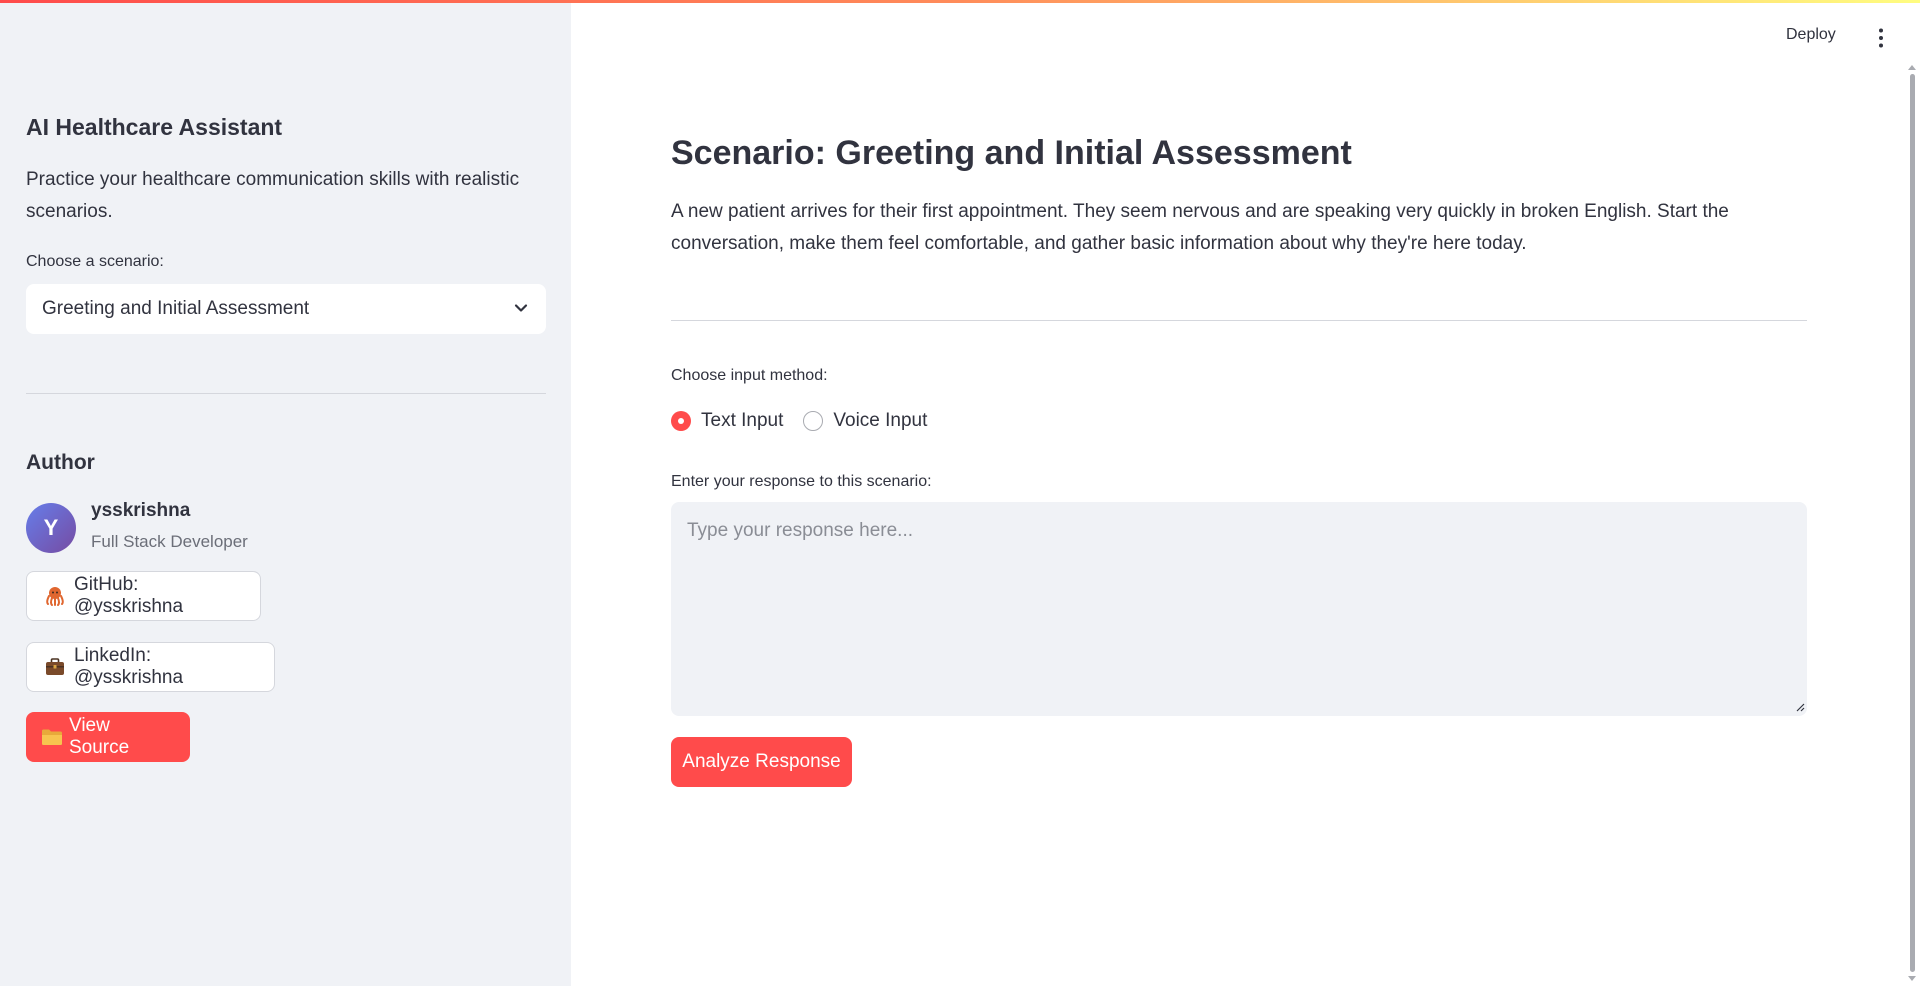 The height and width of the screenshot is (986, 1920). I want to click on linkedin-link-button: LinkedIn: @ysskrishna, so click(150, 667).